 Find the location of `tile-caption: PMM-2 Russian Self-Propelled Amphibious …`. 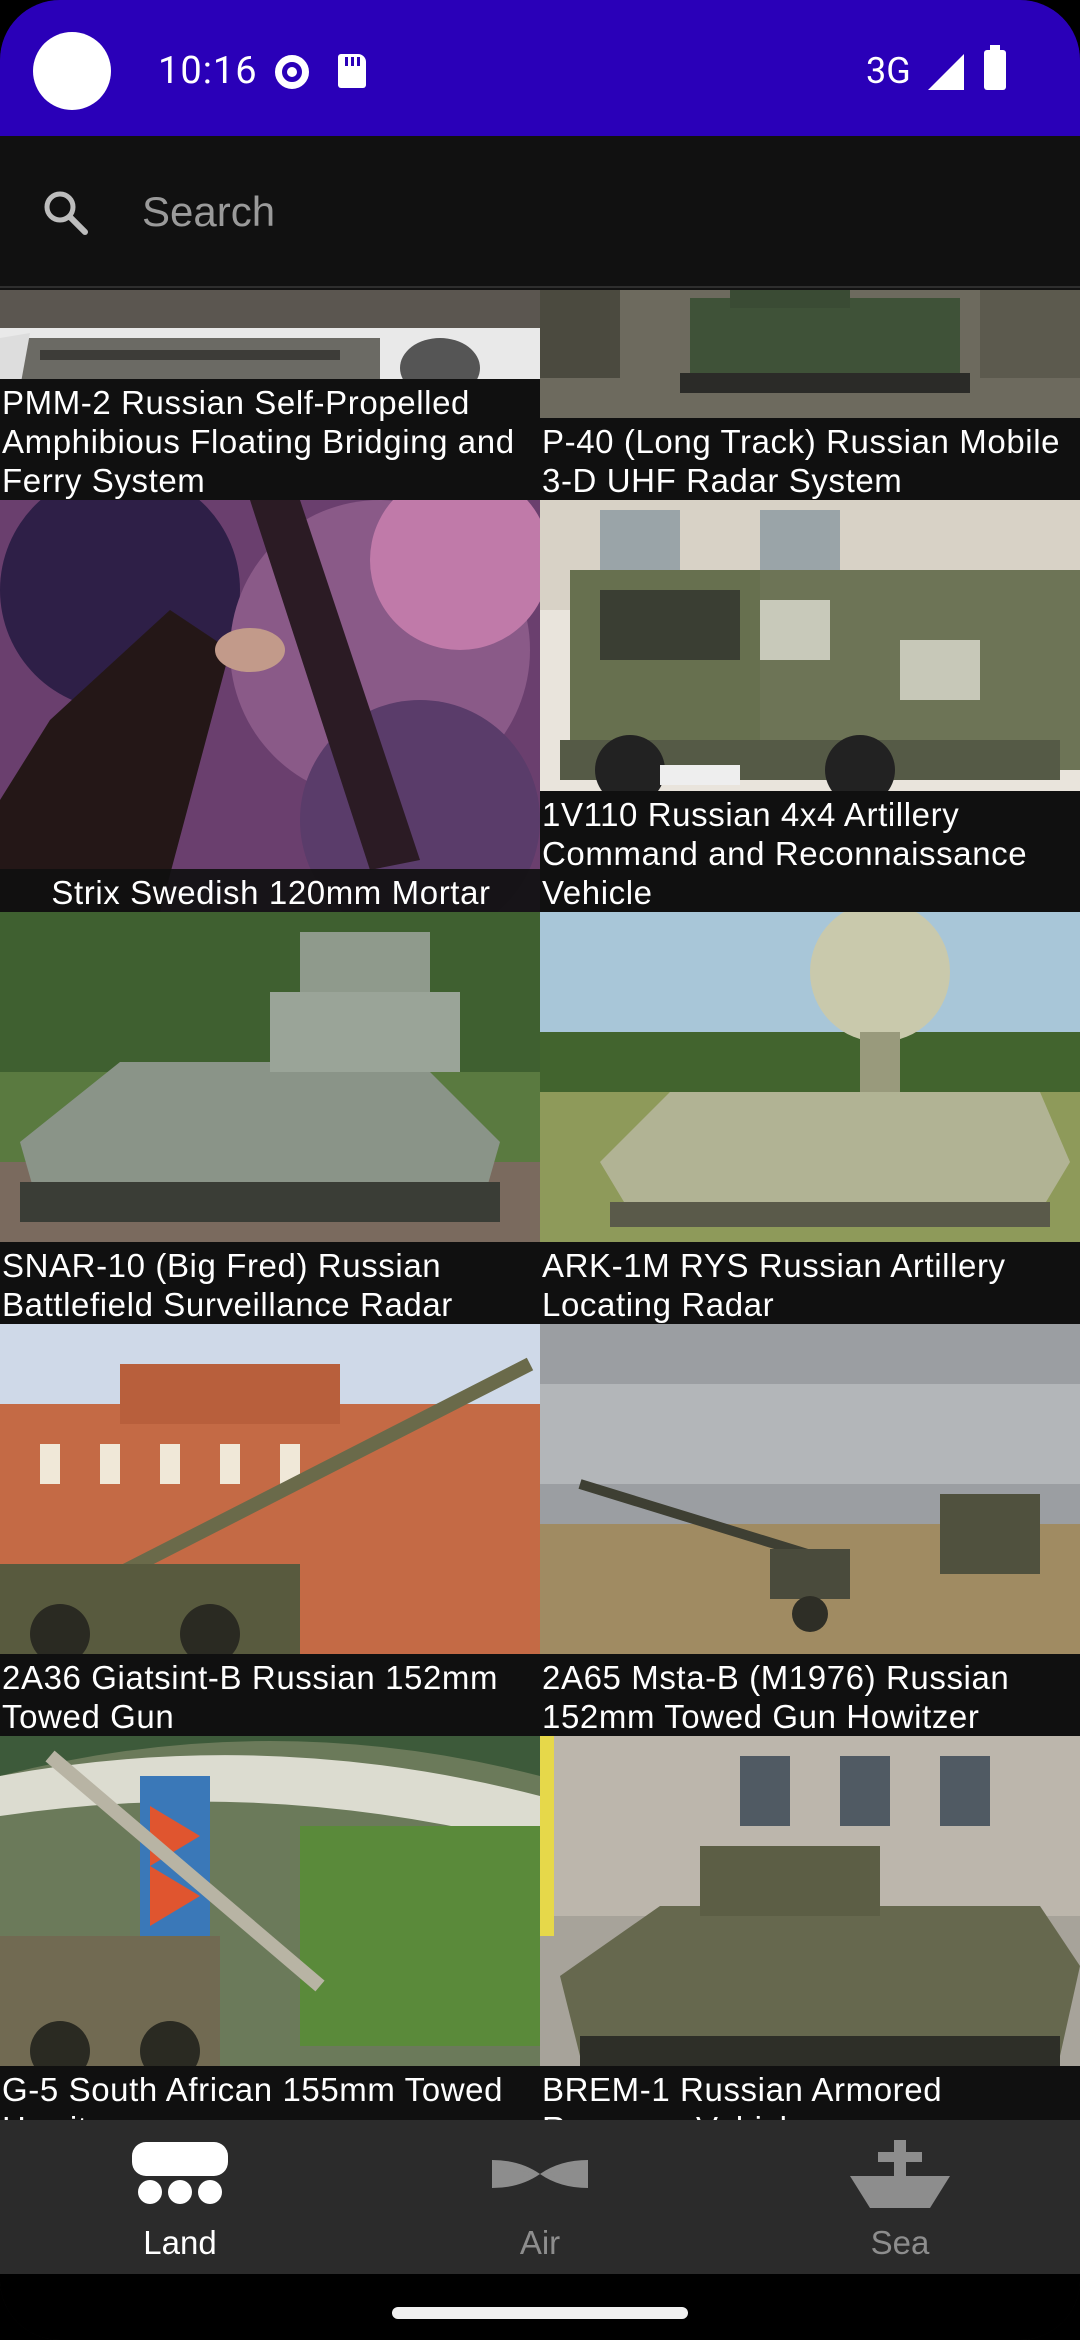

tile-caption: PMM-2 Russian Self-Propelled Amphibious … is located at coordinates (270, 439).